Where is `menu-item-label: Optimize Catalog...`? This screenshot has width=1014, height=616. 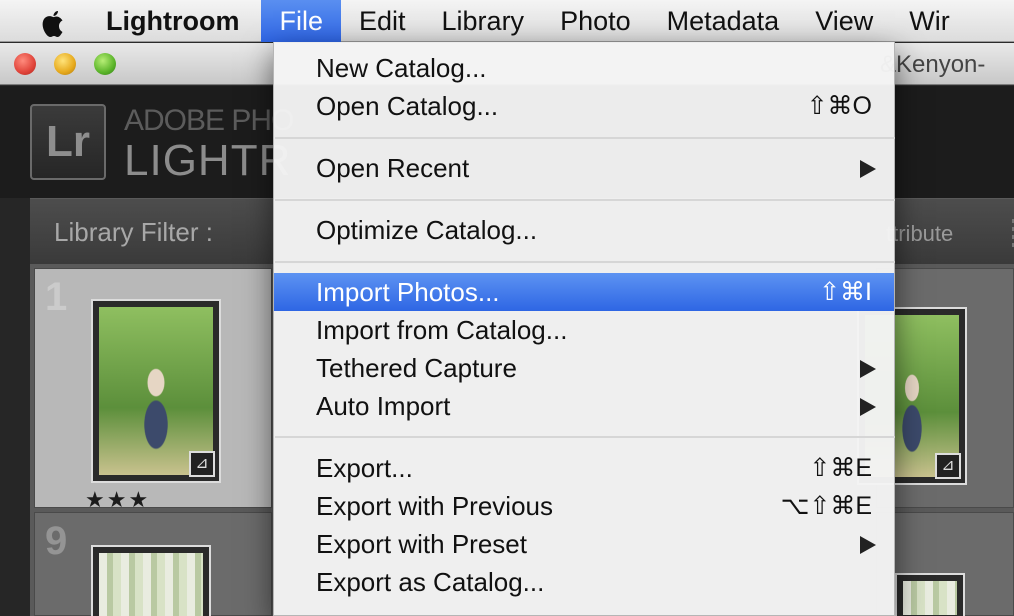 menu-item-label: Optimize Catalog... is located at coordinates (427, 230).